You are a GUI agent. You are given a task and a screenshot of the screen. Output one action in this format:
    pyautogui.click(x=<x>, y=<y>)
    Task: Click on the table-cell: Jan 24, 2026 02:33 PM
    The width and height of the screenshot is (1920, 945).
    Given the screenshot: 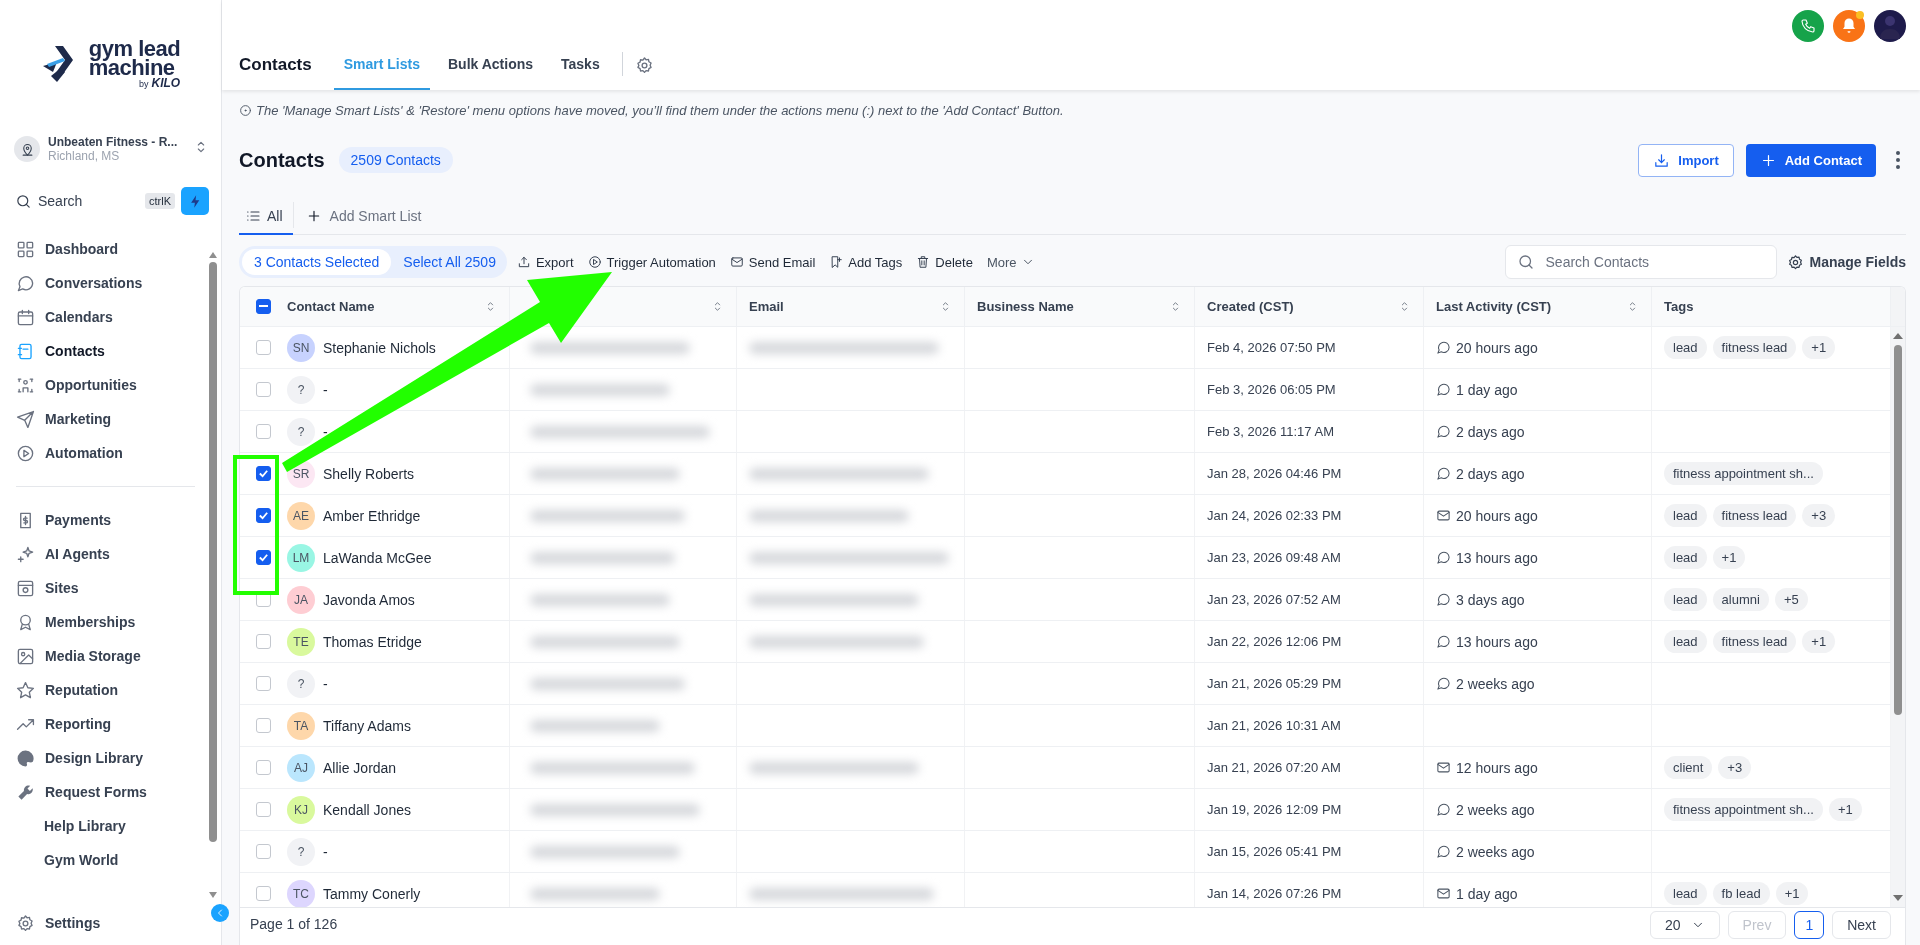 What is the action you would take?
    pyautogui.click(x=1274, y=516)
    